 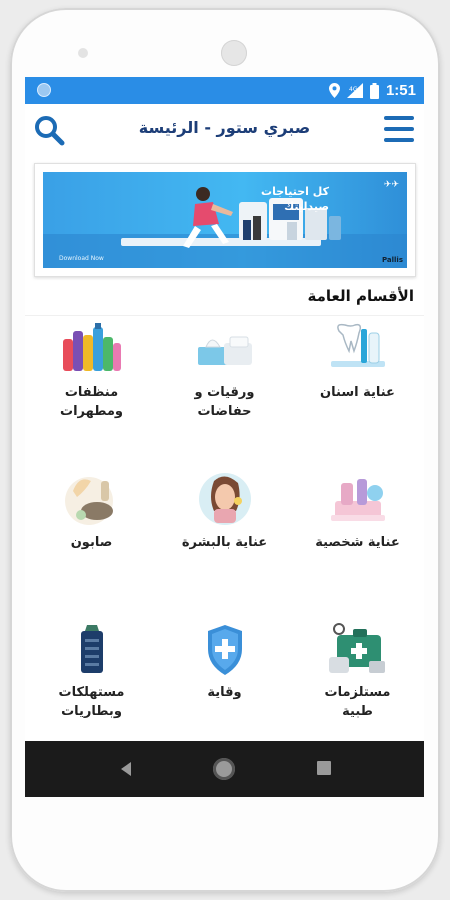 I want to click on signal-icon: 4G, so click(x=354, y=90).